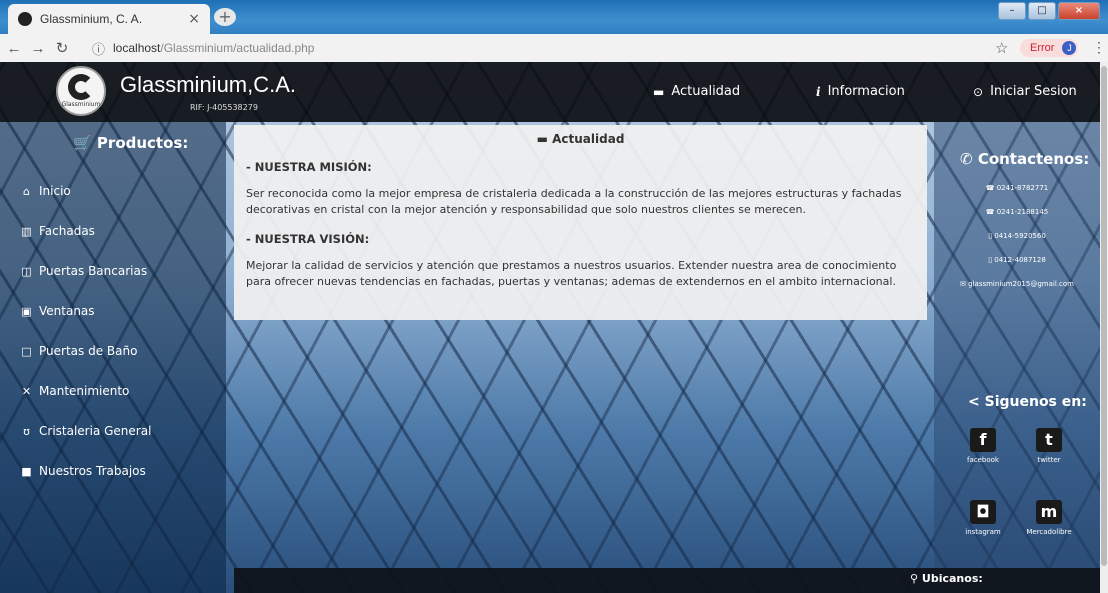 The height and width of the screenshot is (593, 1108). What do you see at coordinates (667, 580) in the screenshot?
I see `site-footer: ⚲ Ubicanos:` at bounding box center [667, 580].